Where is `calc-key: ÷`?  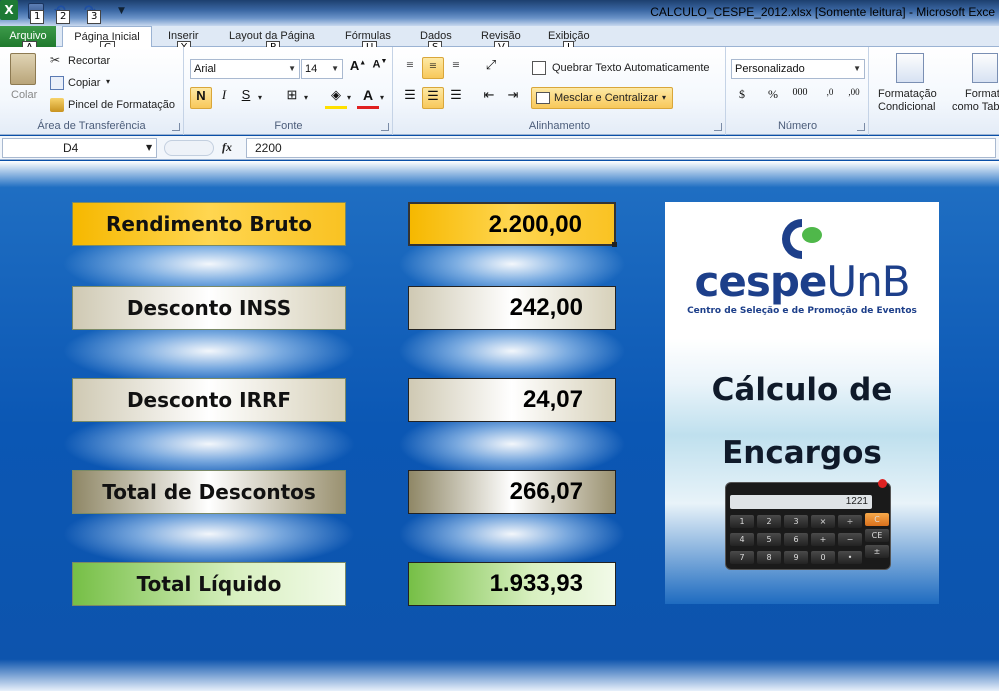
calc-key: ÷ is located at coordinates (850, 521).